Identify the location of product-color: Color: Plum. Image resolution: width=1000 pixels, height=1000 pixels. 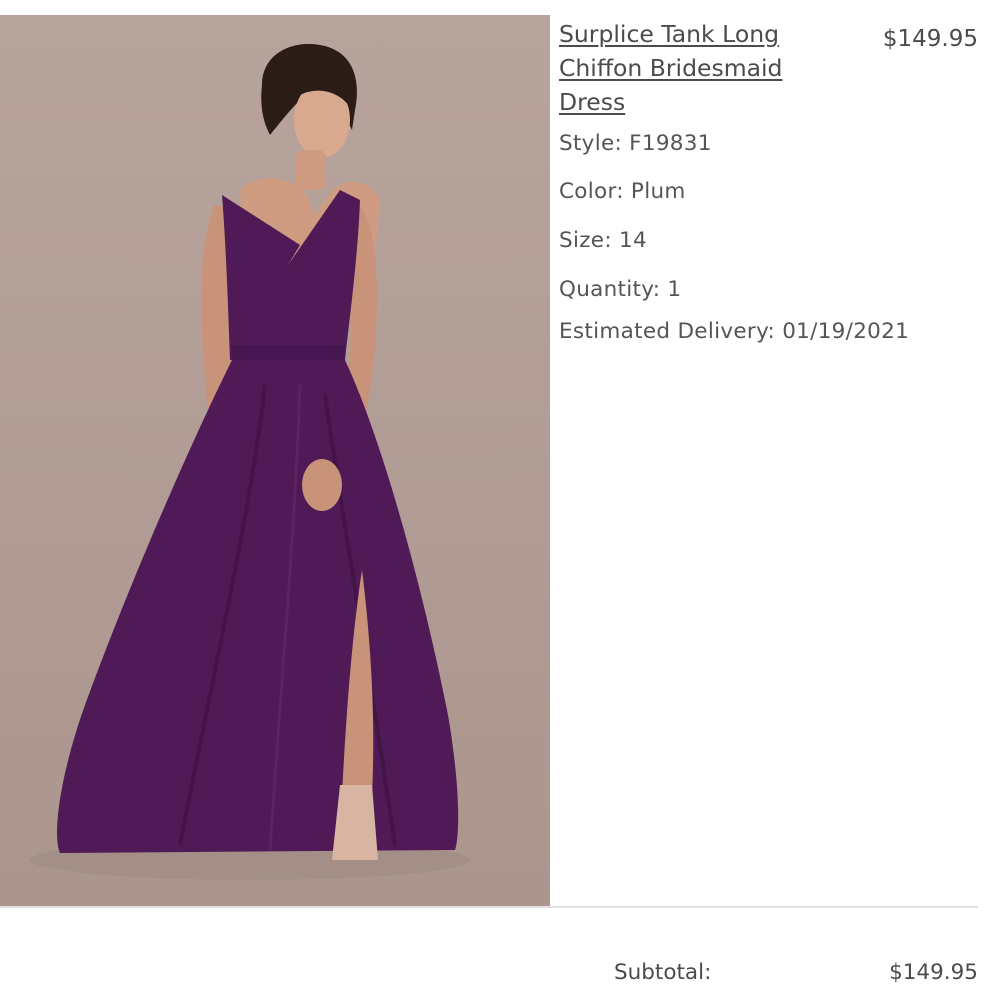
(622, 191).